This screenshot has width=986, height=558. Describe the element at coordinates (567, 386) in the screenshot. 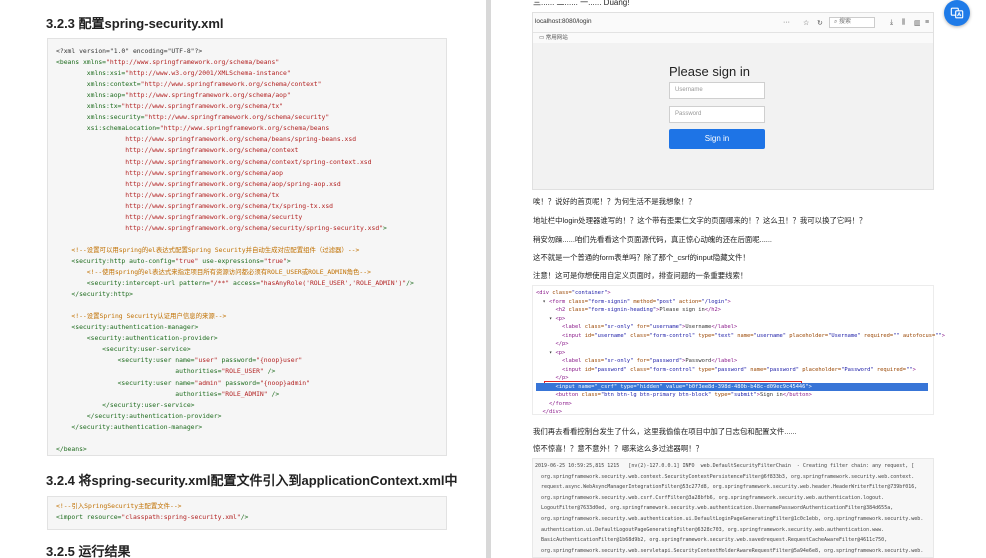

I see `code-token: <input` at that location.